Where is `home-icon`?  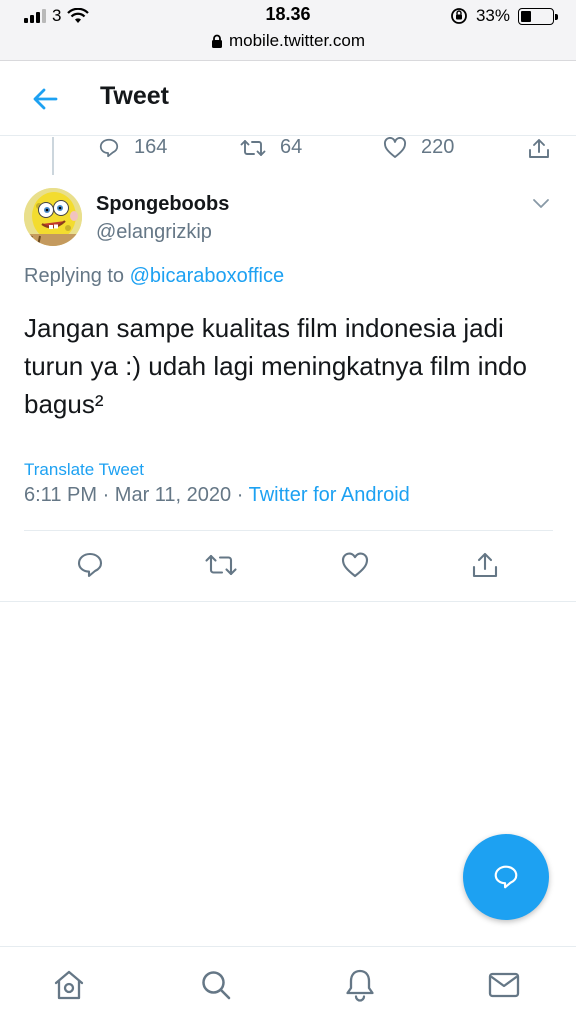
home-icon is located at coordinates (69, 985).